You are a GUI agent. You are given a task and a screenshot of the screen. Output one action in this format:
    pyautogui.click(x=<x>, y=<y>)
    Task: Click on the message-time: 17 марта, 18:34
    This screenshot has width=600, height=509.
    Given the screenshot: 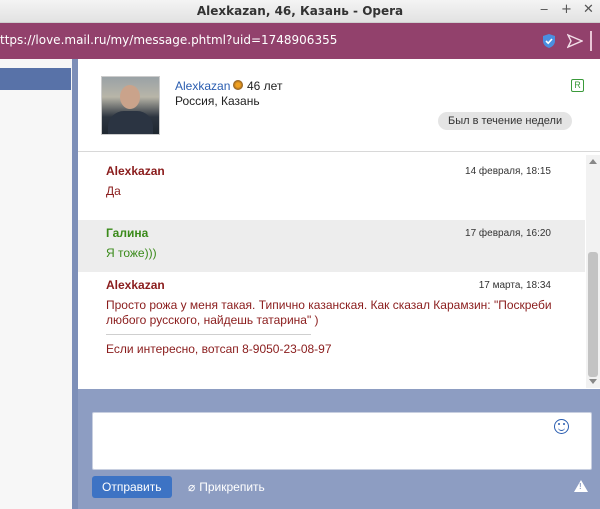 What is the action you would take?
    pyautogui.click(x=514, y=285)
    